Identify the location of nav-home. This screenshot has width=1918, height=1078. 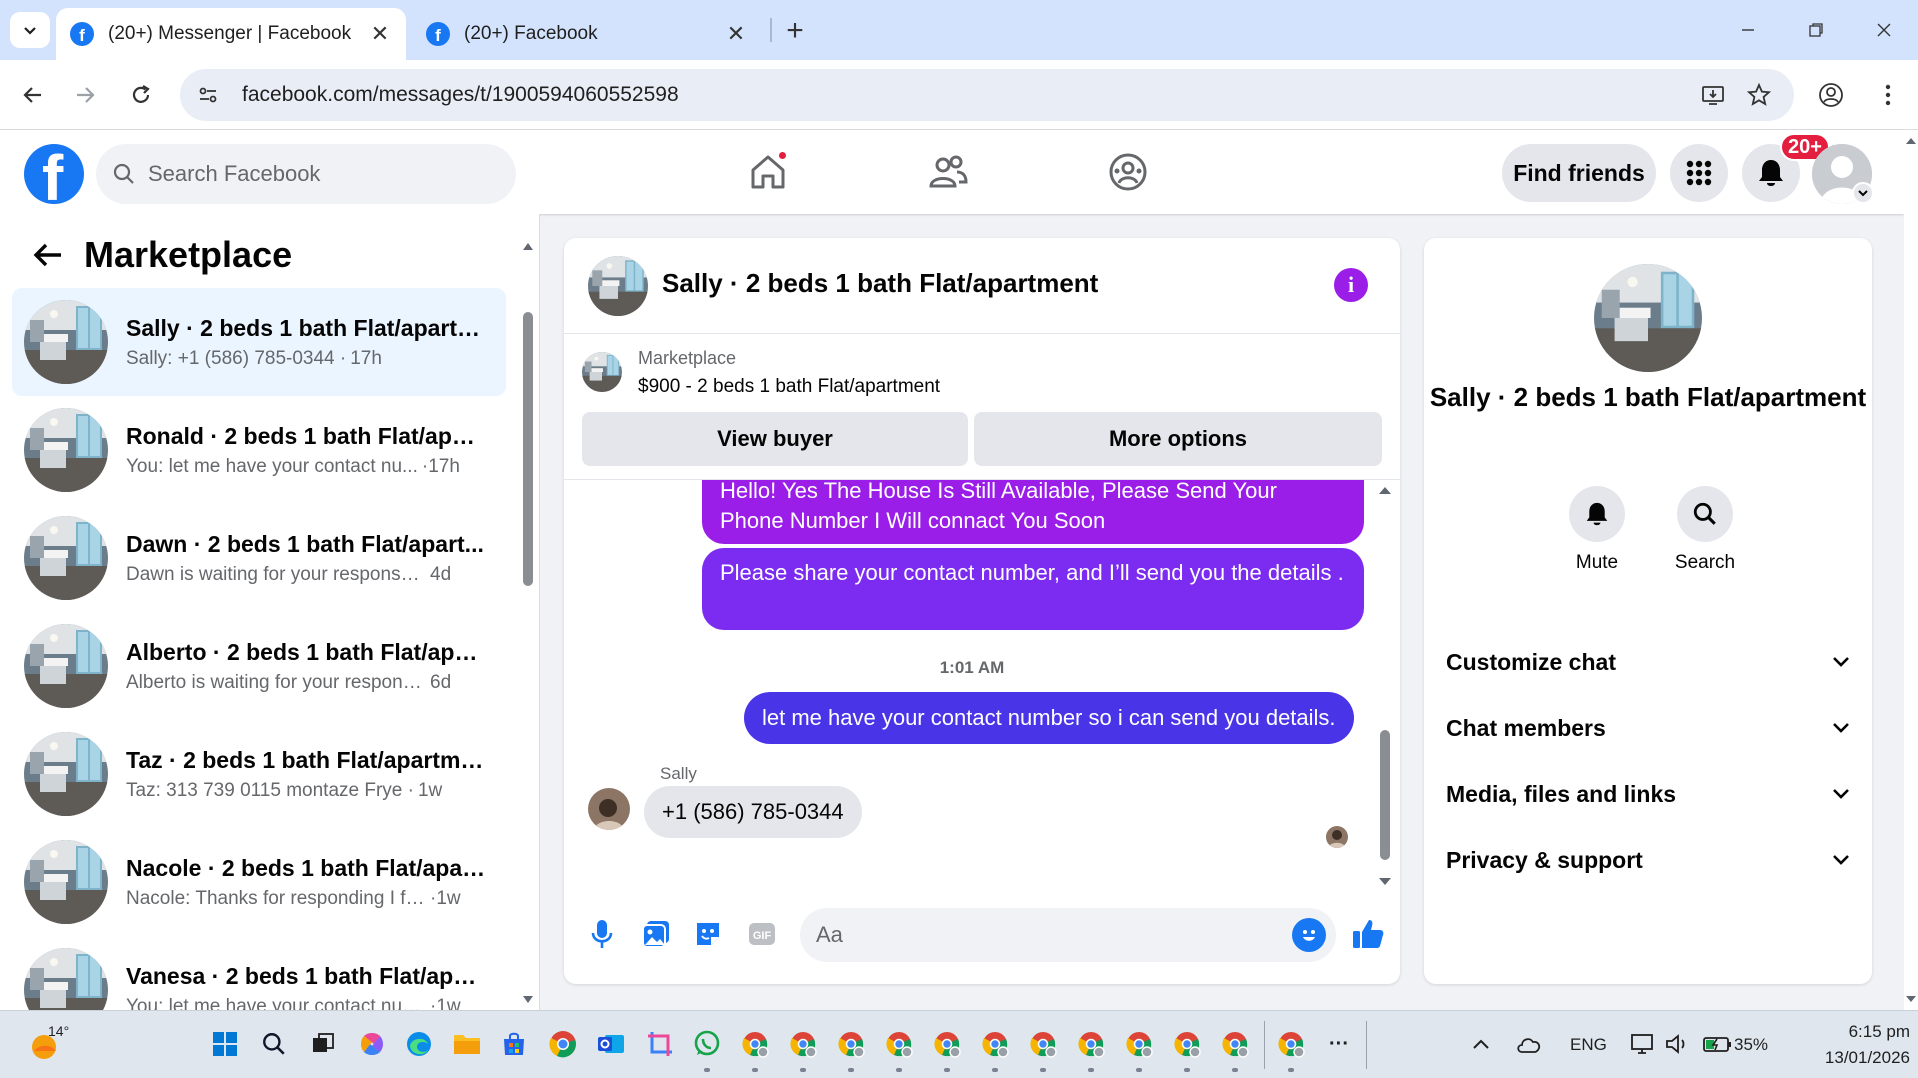
(768, 172).